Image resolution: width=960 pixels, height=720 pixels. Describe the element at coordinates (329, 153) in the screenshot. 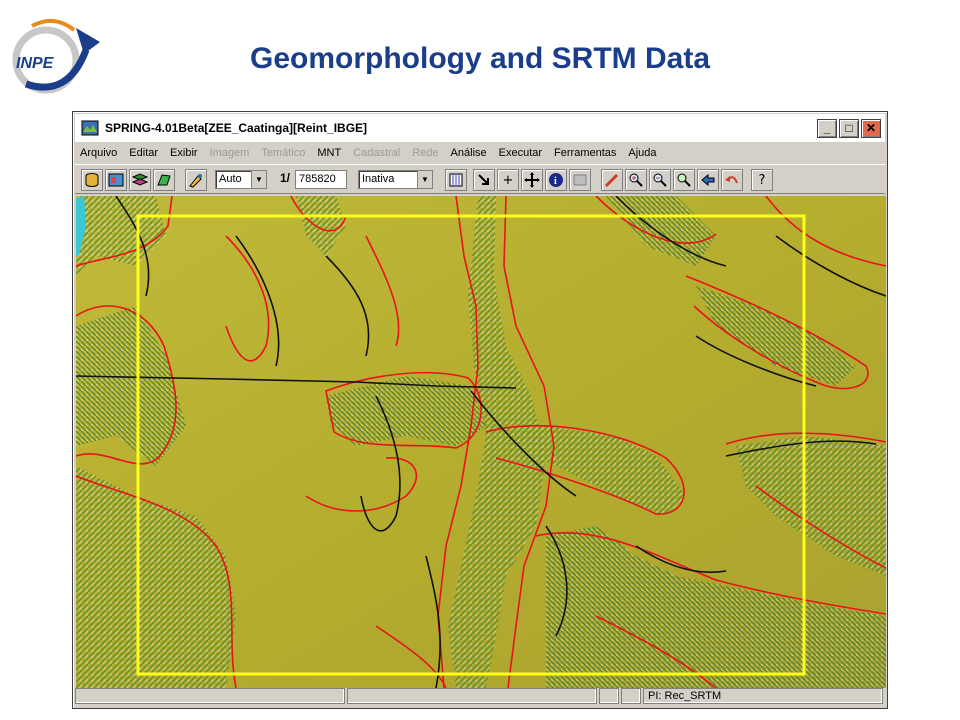

I see `menu-mnt: MNT` at that location.